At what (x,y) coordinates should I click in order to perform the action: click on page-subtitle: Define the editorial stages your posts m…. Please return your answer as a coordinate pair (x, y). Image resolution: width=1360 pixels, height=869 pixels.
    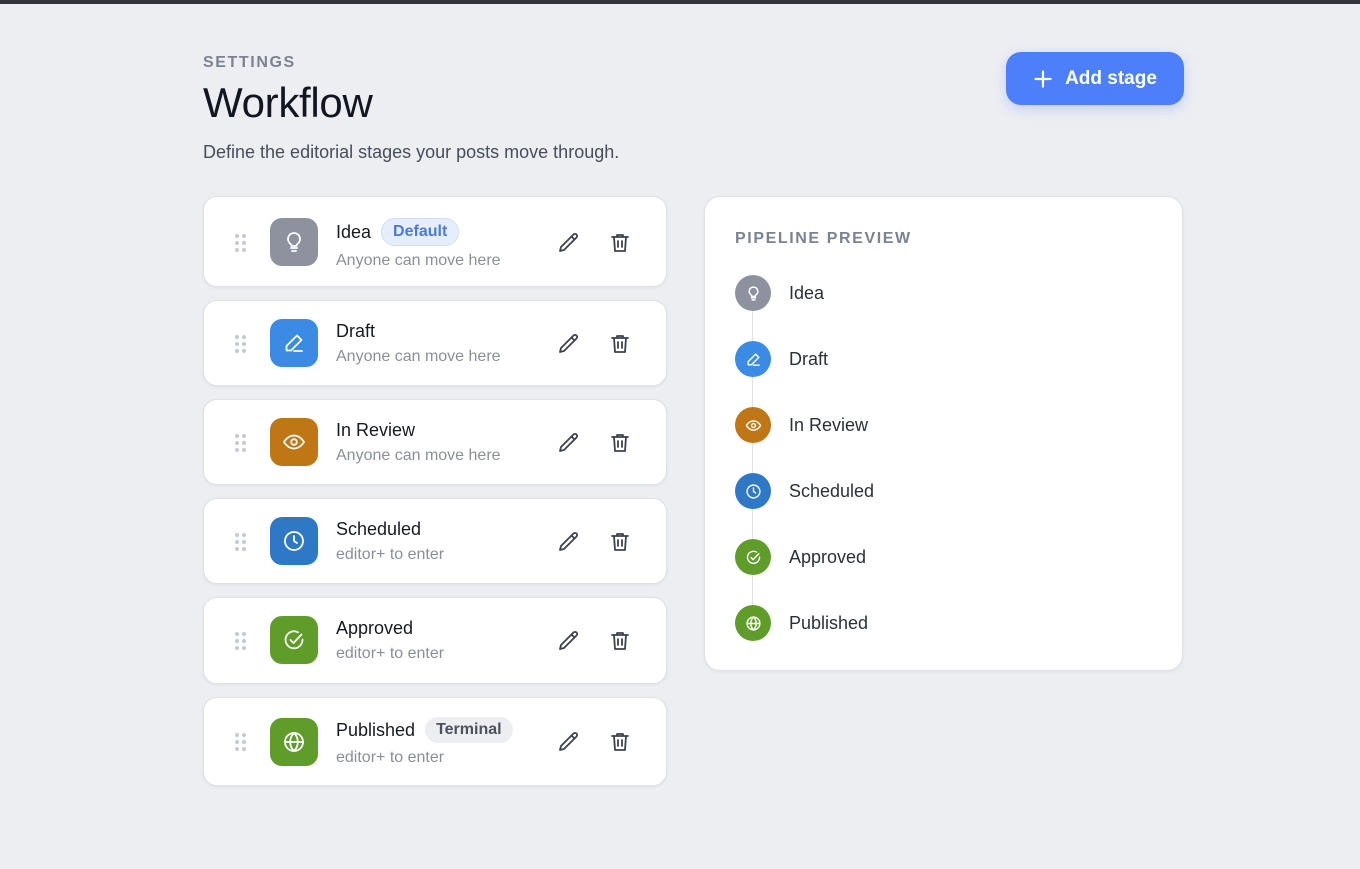
    Looking at the image, I should click on (411, 152).